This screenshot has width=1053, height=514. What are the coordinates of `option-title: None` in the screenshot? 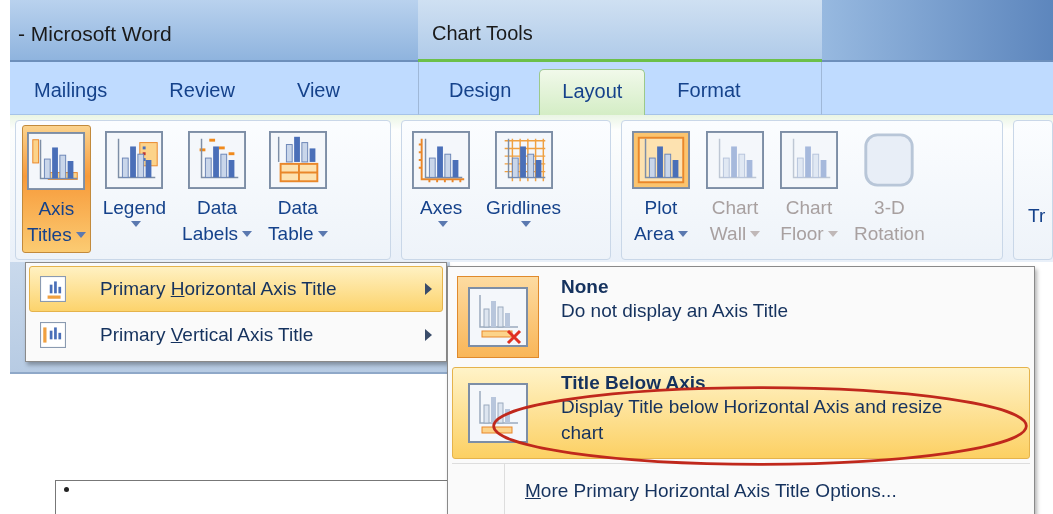 It's located at (585, 287).